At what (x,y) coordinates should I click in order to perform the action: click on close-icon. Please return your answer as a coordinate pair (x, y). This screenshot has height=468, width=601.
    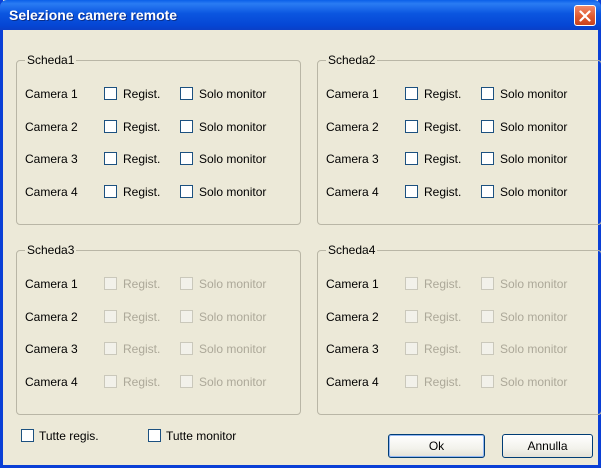
    Looking at the image, I should click on (585, 16).